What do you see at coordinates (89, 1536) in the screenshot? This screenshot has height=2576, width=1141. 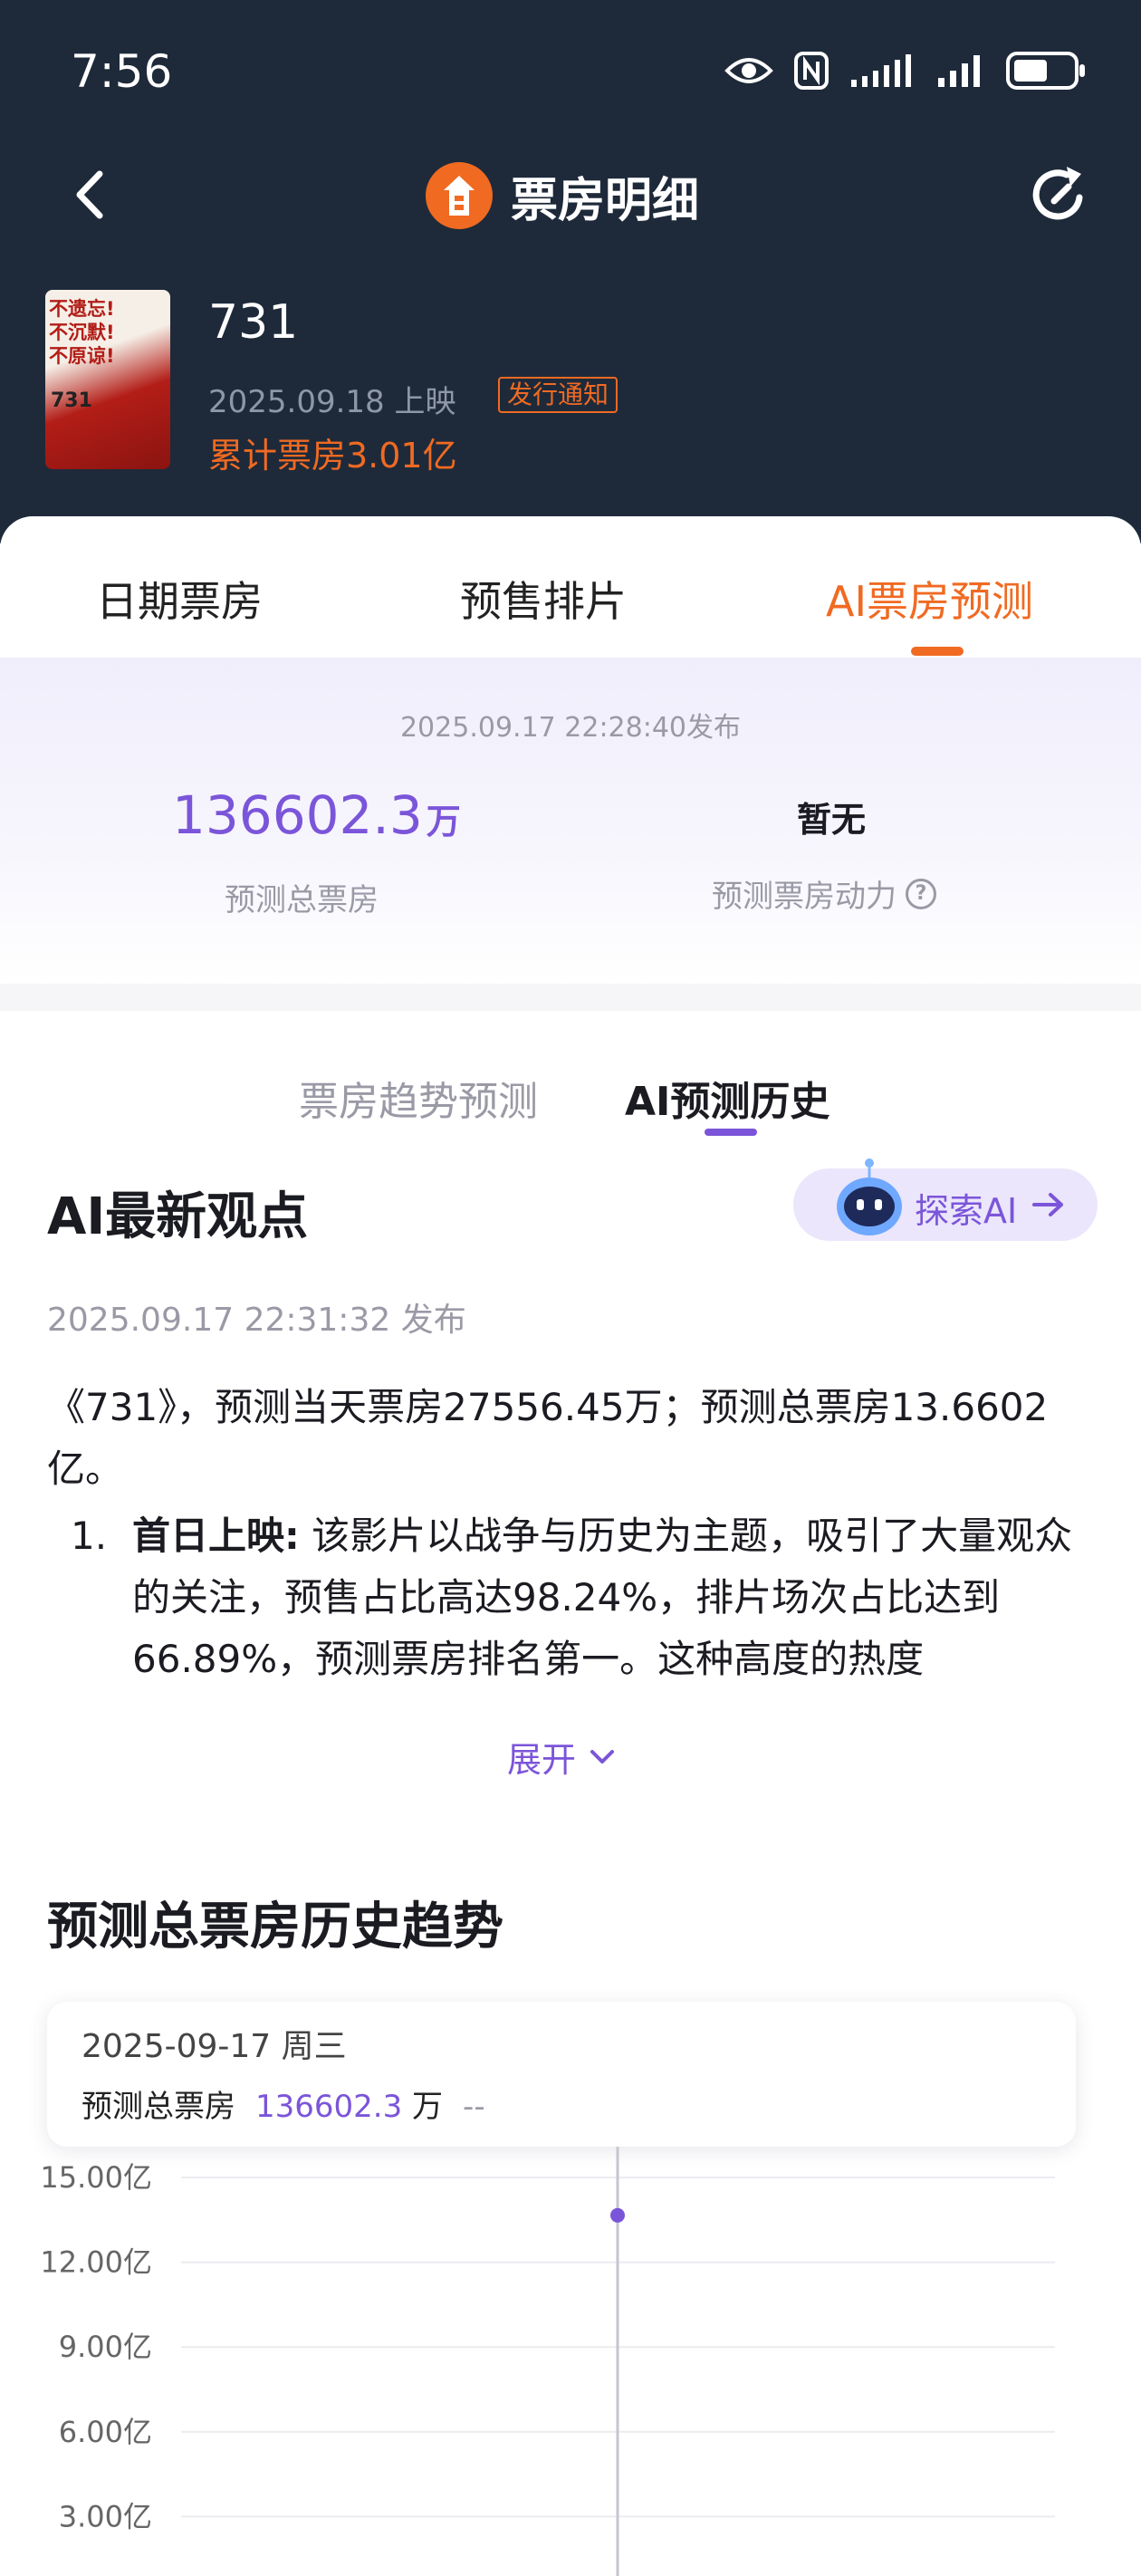 I see `list-item-number: 1.` at bounding box center [89, 1536].